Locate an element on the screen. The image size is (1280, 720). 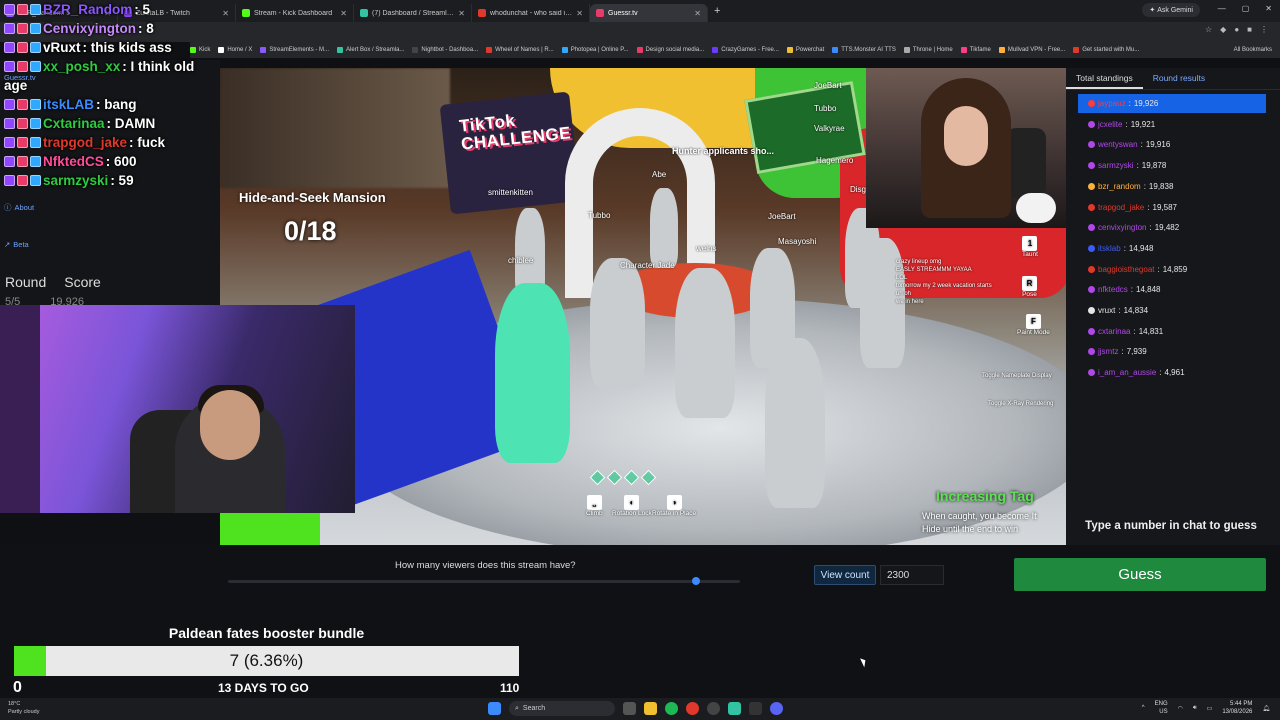
standings-row: bzr_random:19,838 is located at coordinates (1172, 186).